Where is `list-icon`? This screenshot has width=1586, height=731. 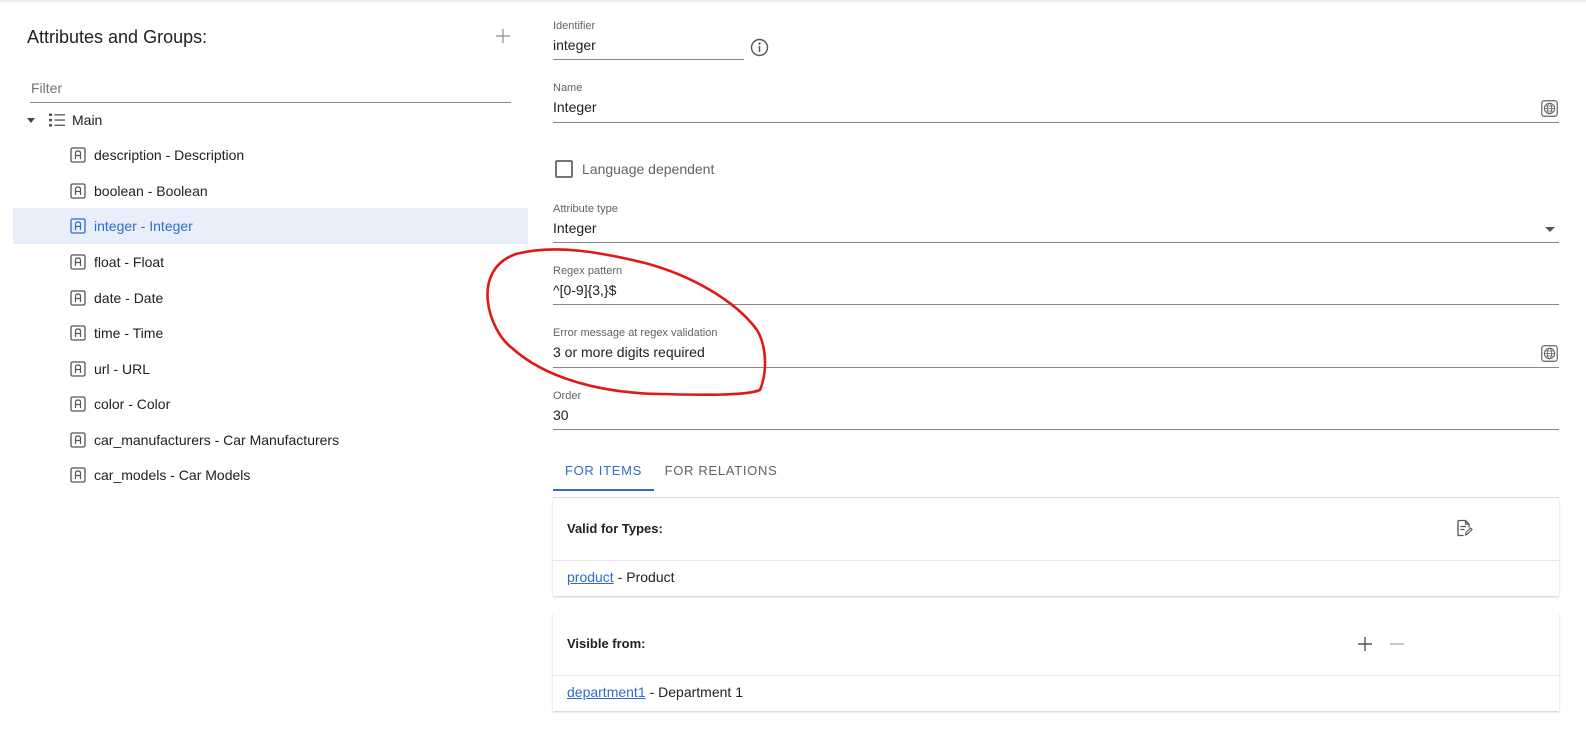
list-icon is located at coordinates (57, 120).